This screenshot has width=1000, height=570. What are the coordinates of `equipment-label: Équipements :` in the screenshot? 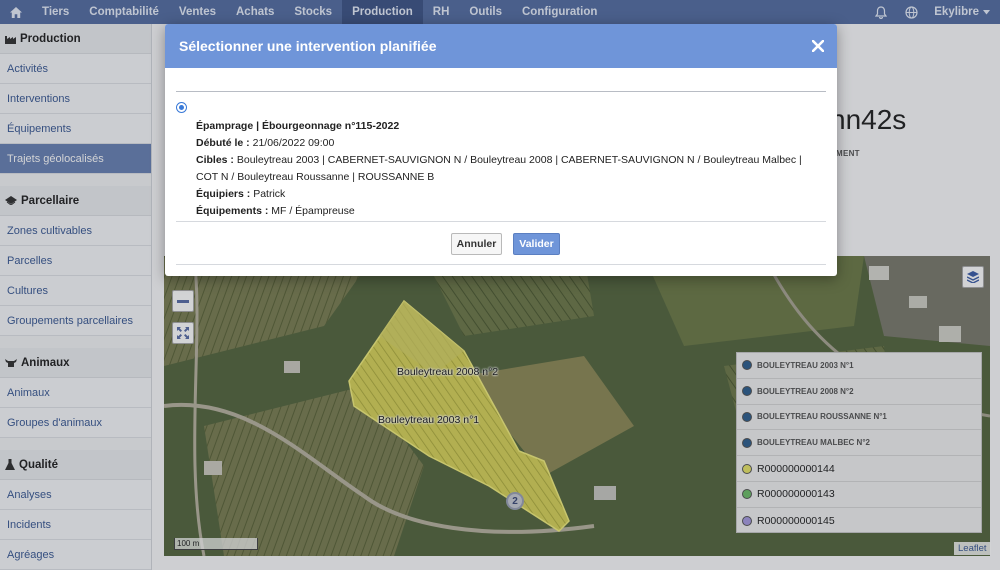 It's located at (232, 211).